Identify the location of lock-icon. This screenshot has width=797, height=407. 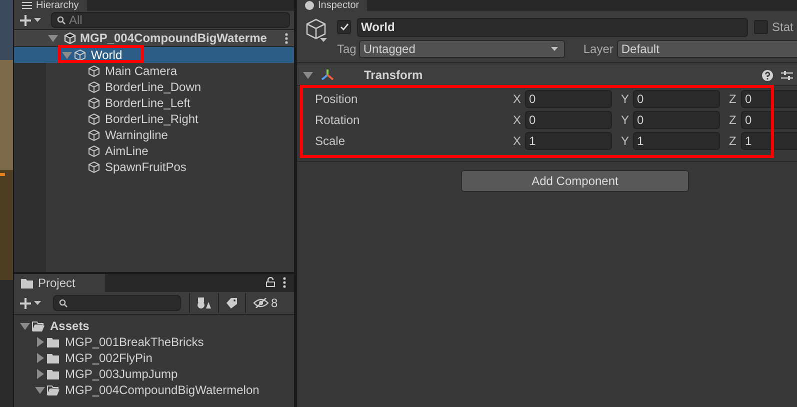
(270, 282).